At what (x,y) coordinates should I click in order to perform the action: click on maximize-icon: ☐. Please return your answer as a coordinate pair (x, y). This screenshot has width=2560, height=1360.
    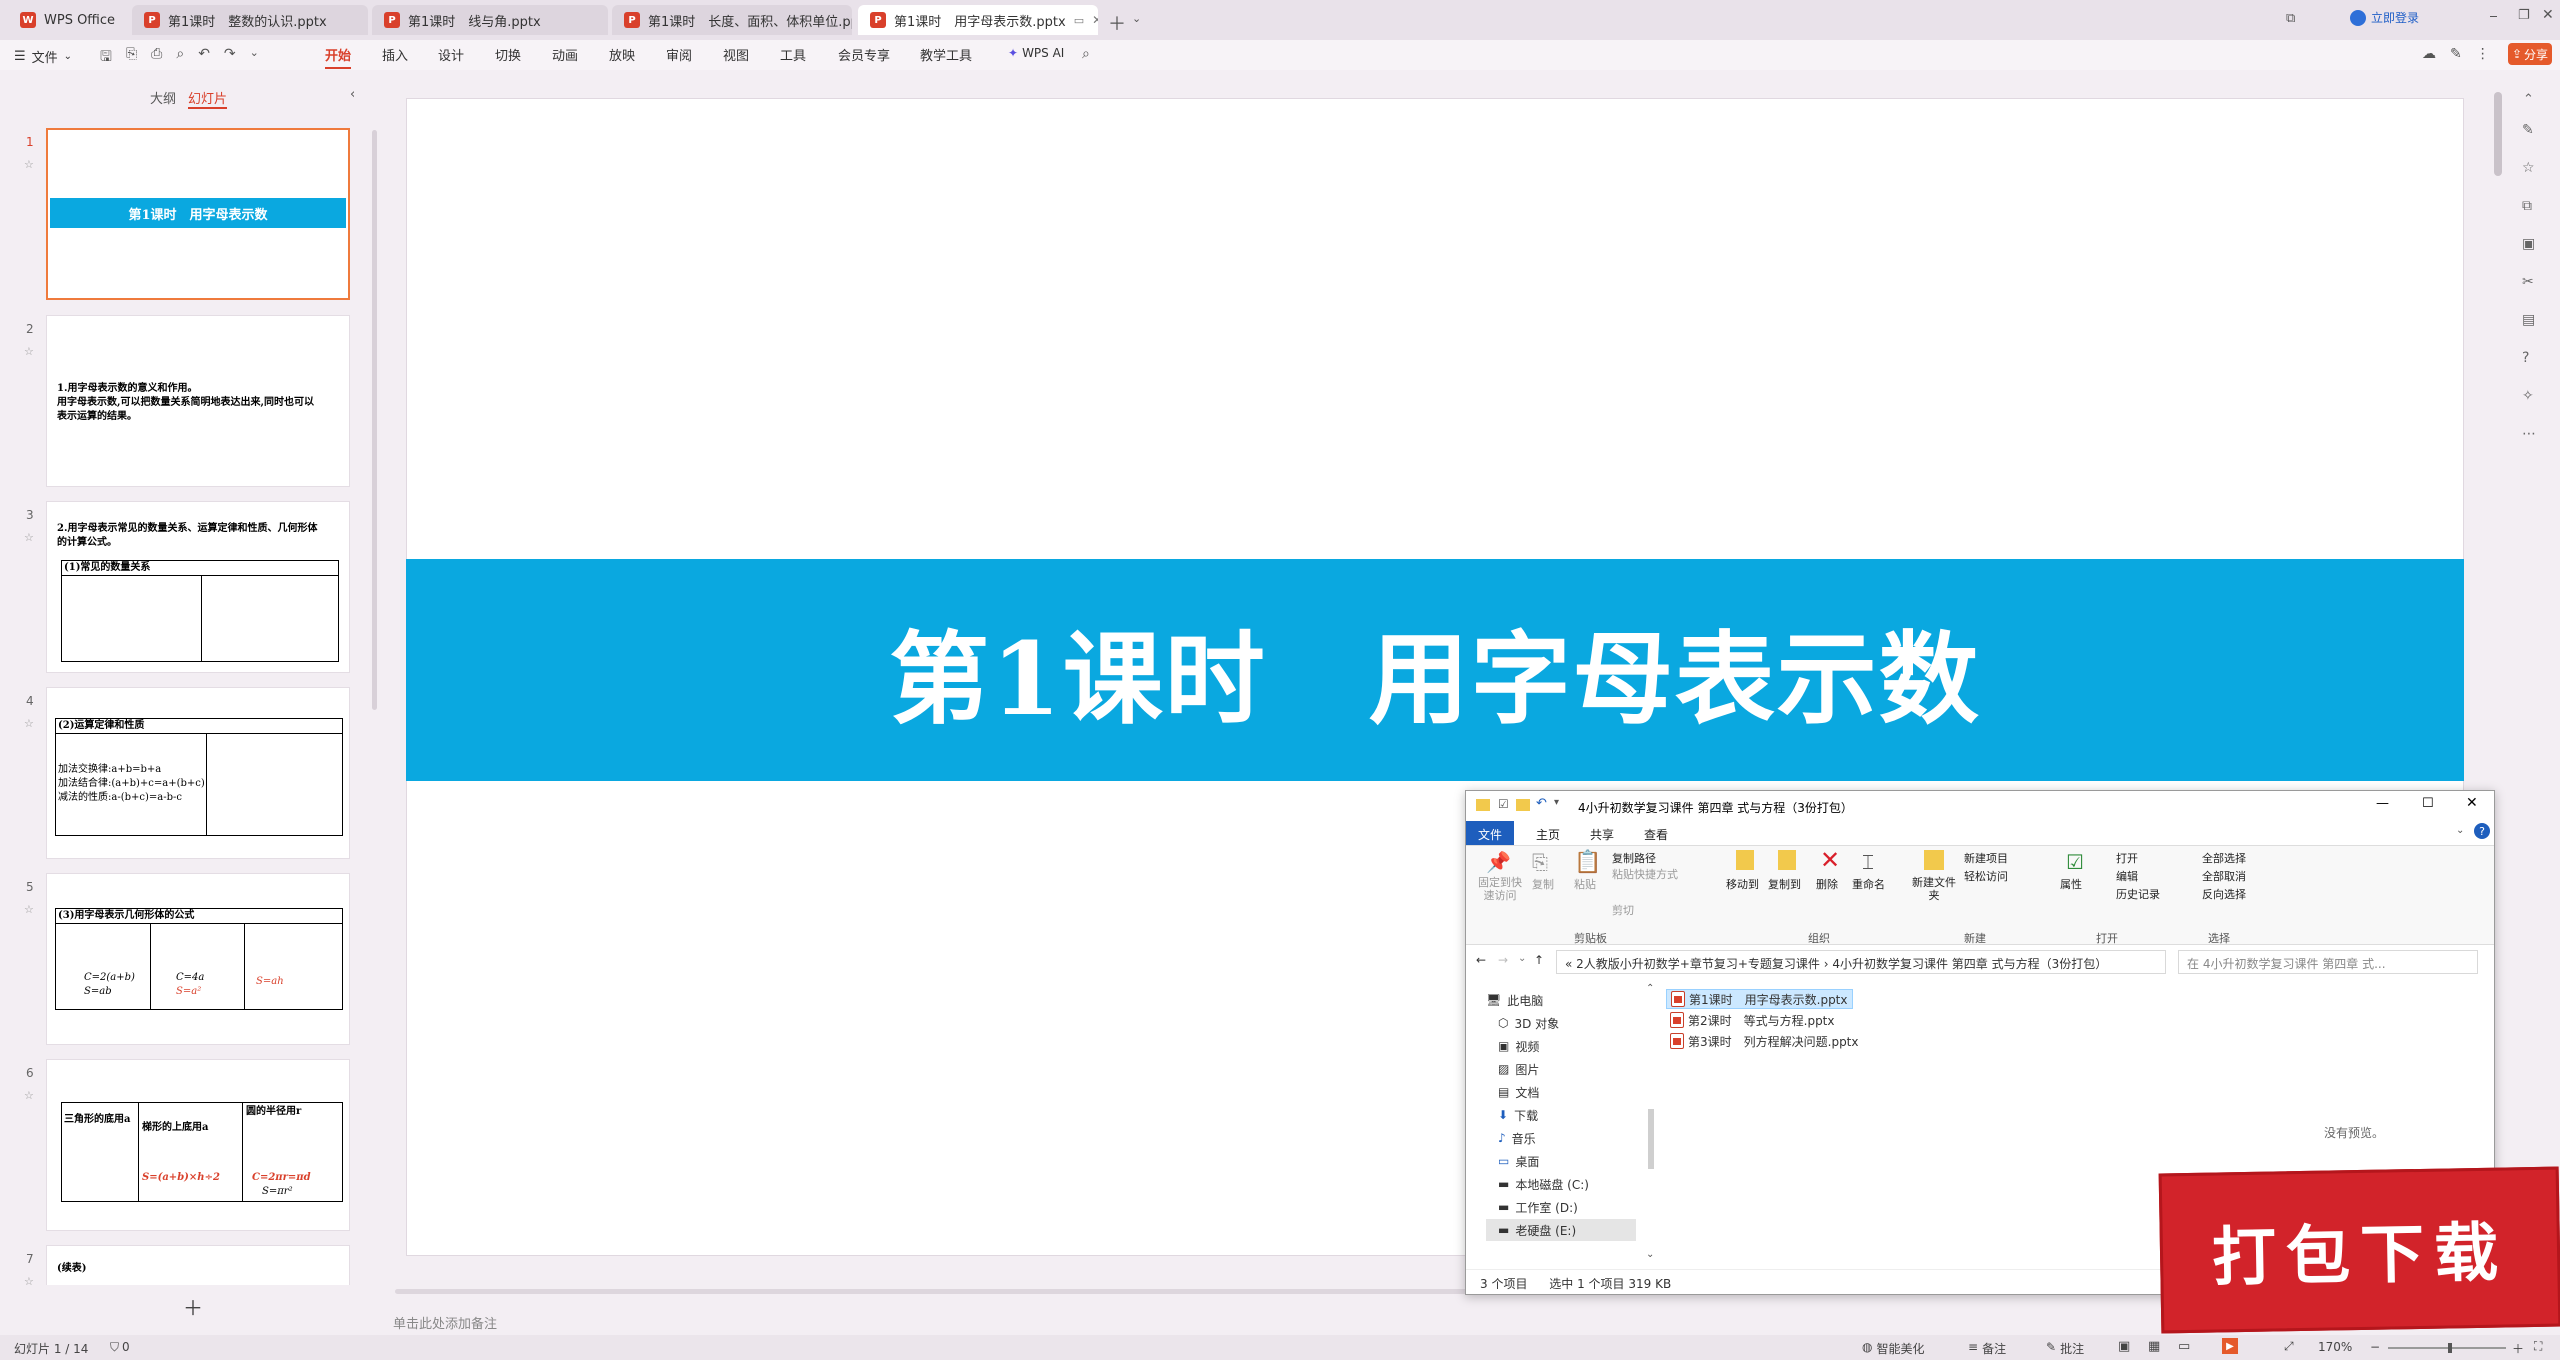
    Looking at the image, I should click on (2428, 803).